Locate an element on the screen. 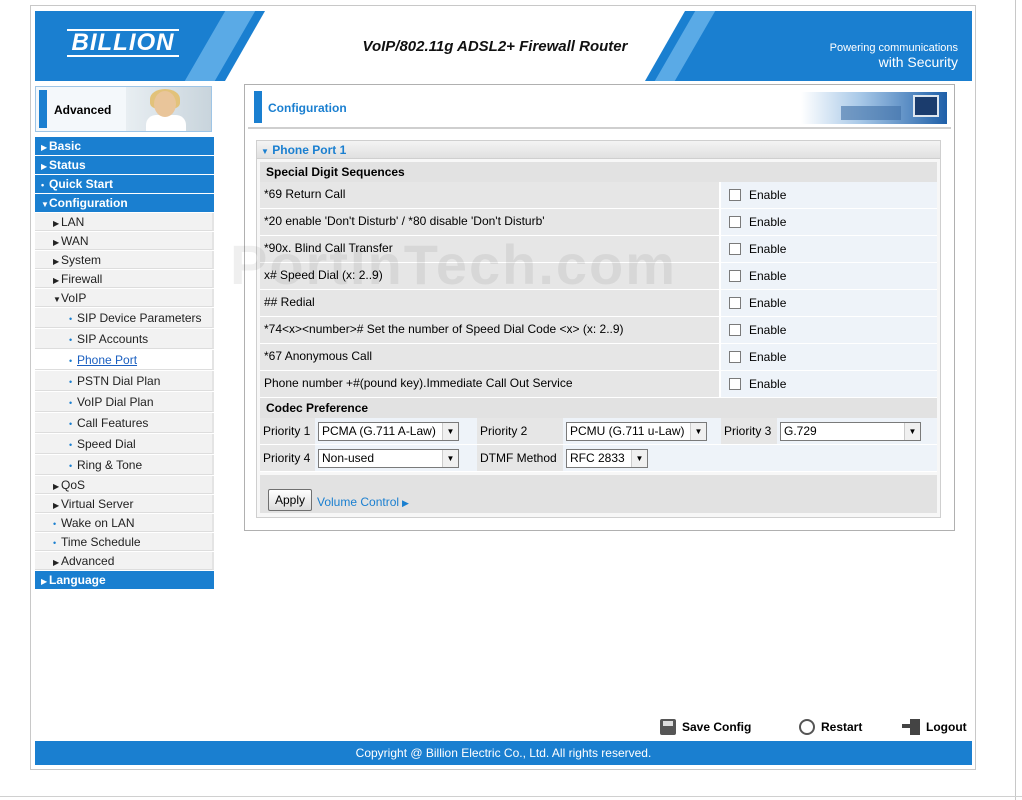  expanded-arrow-icon: ▼ is located at coordinates (45, 204).